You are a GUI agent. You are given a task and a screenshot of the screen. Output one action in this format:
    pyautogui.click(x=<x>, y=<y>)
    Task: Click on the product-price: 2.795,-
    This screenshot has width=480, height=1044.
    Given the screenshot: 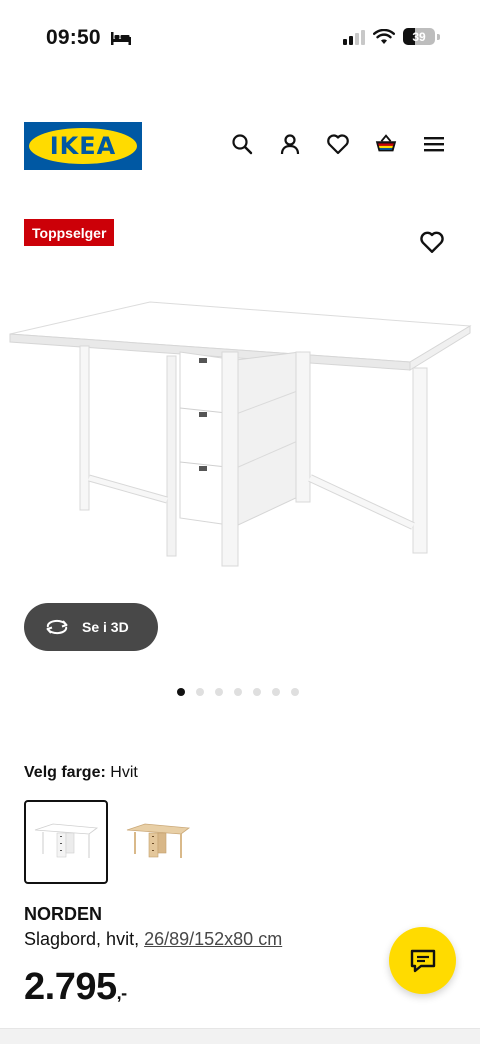 What is the action you would take?
    pyautogui.click(x=75, y=987)
    